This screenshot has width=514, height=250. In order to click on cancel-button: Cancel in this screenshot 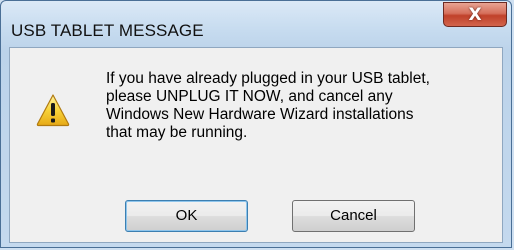, I will do `click(353, 216)`.